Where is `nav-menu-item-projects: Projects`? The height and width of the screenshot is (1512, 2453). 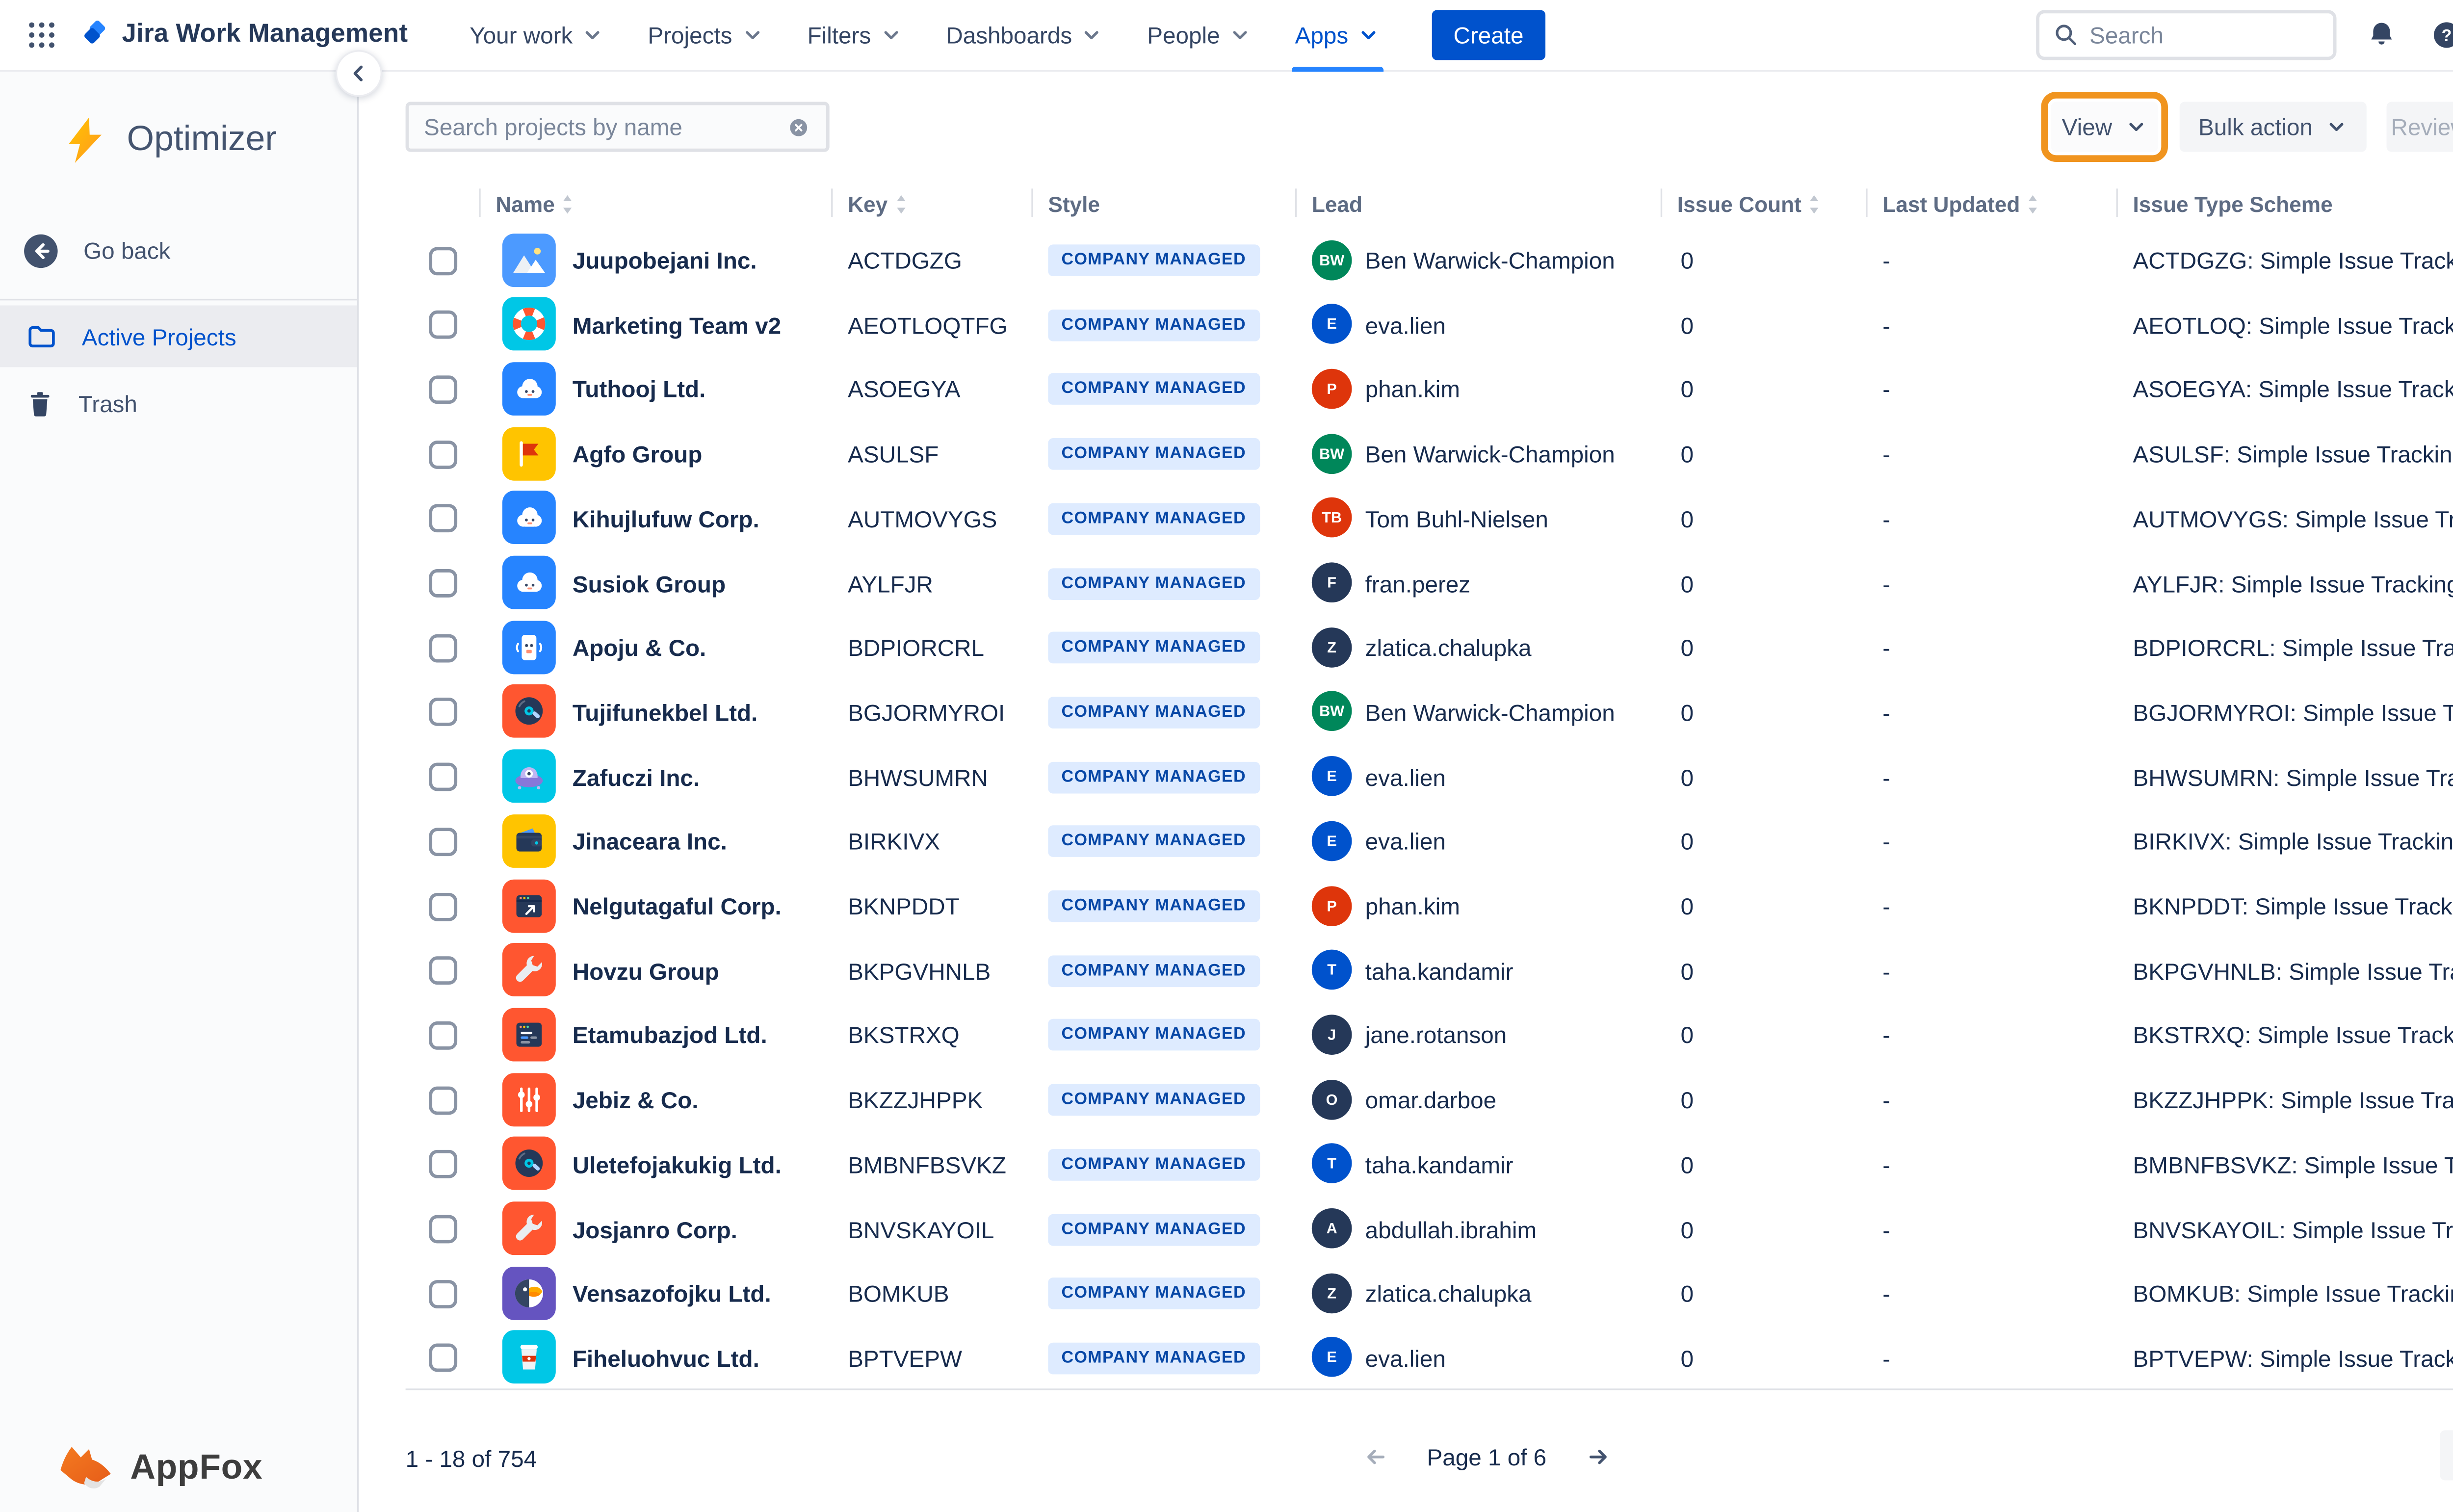 nav-menu-item-projects: Projects is located at coordinates (705, 35).